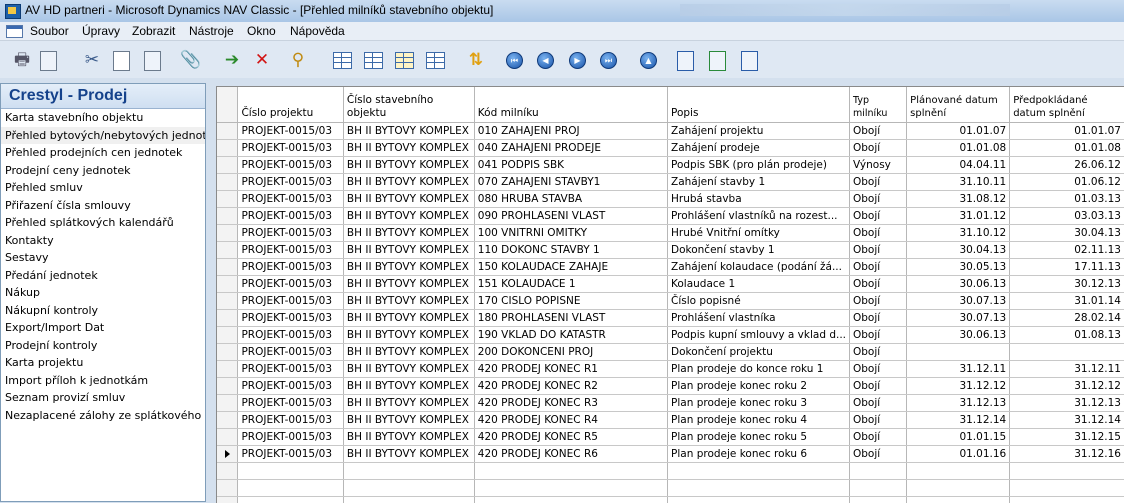 The width and height of the screenshot is (1124, 503). I want to click on milestone-code-cell: 420 PRODEJ KONEC R3, so click(570, 403).